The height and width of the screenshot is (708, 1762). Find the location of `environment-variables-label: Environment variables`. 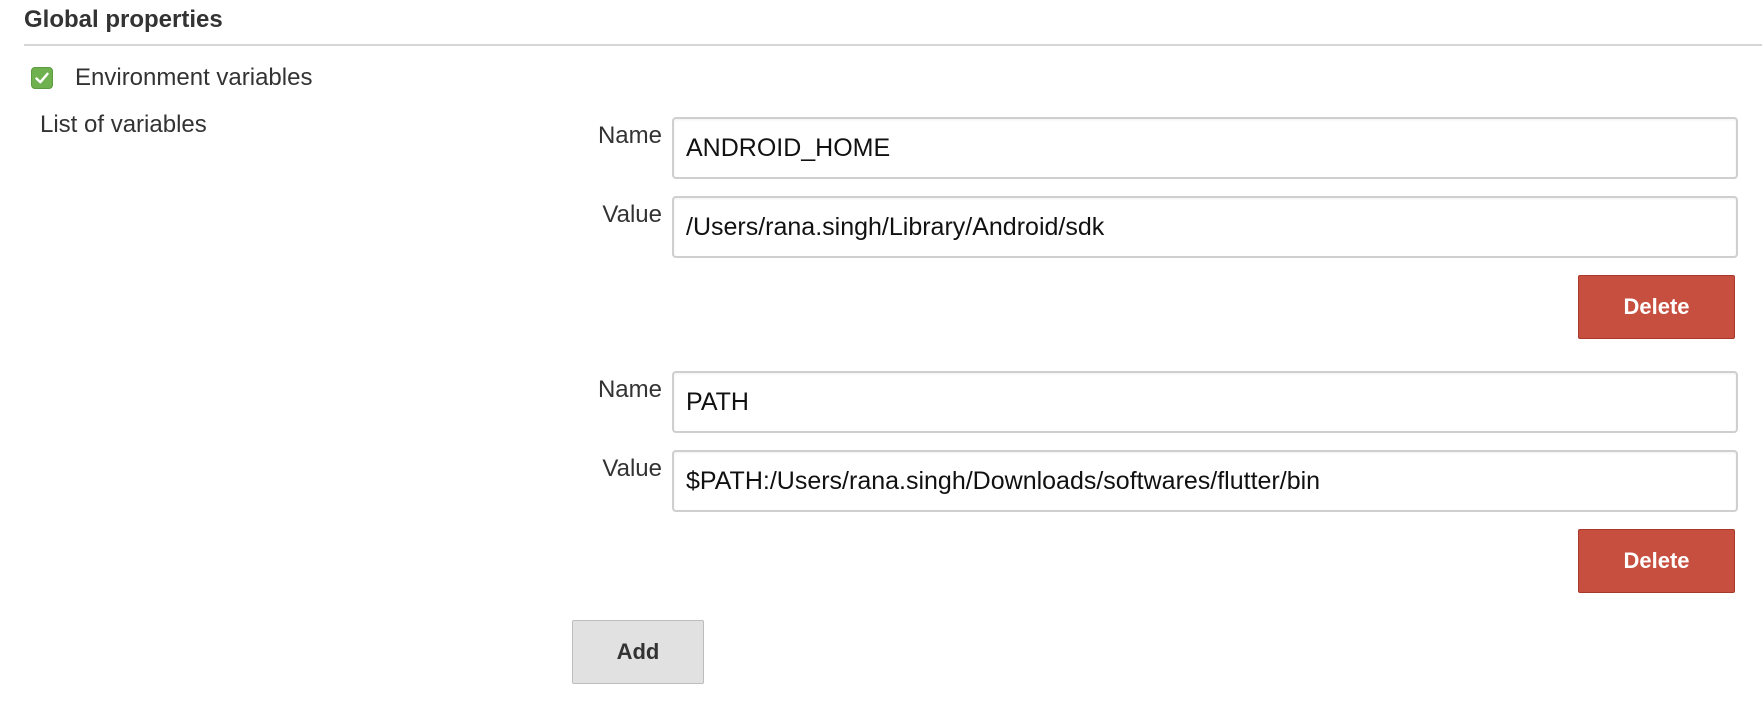

environment-variables-label: Environment variables is located at coordinates (193, 78).